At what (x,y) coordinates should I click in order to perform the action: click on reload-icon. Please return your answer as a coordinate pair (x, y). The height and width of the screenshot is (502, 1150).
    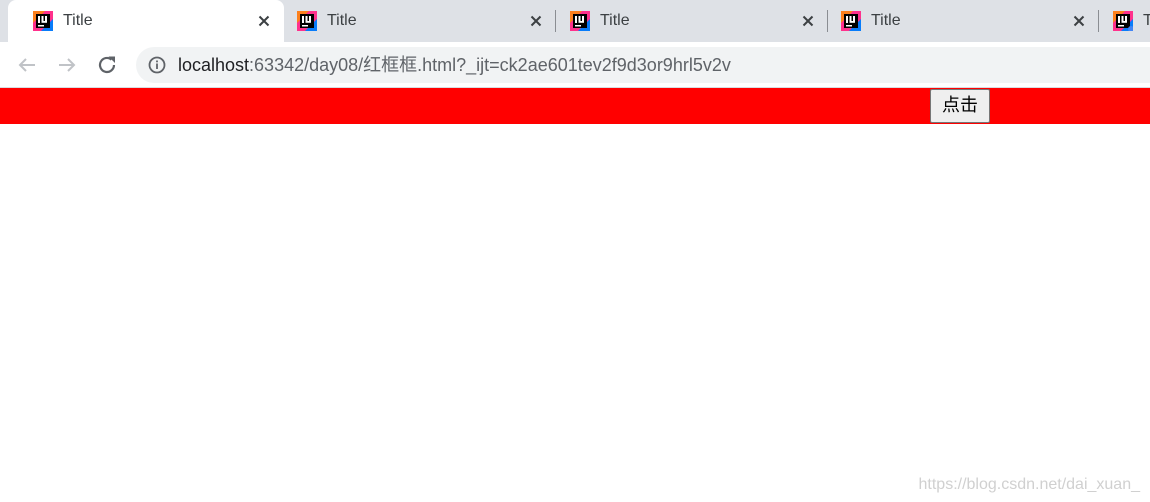
    Looking at the image, I should click on (107, 65).